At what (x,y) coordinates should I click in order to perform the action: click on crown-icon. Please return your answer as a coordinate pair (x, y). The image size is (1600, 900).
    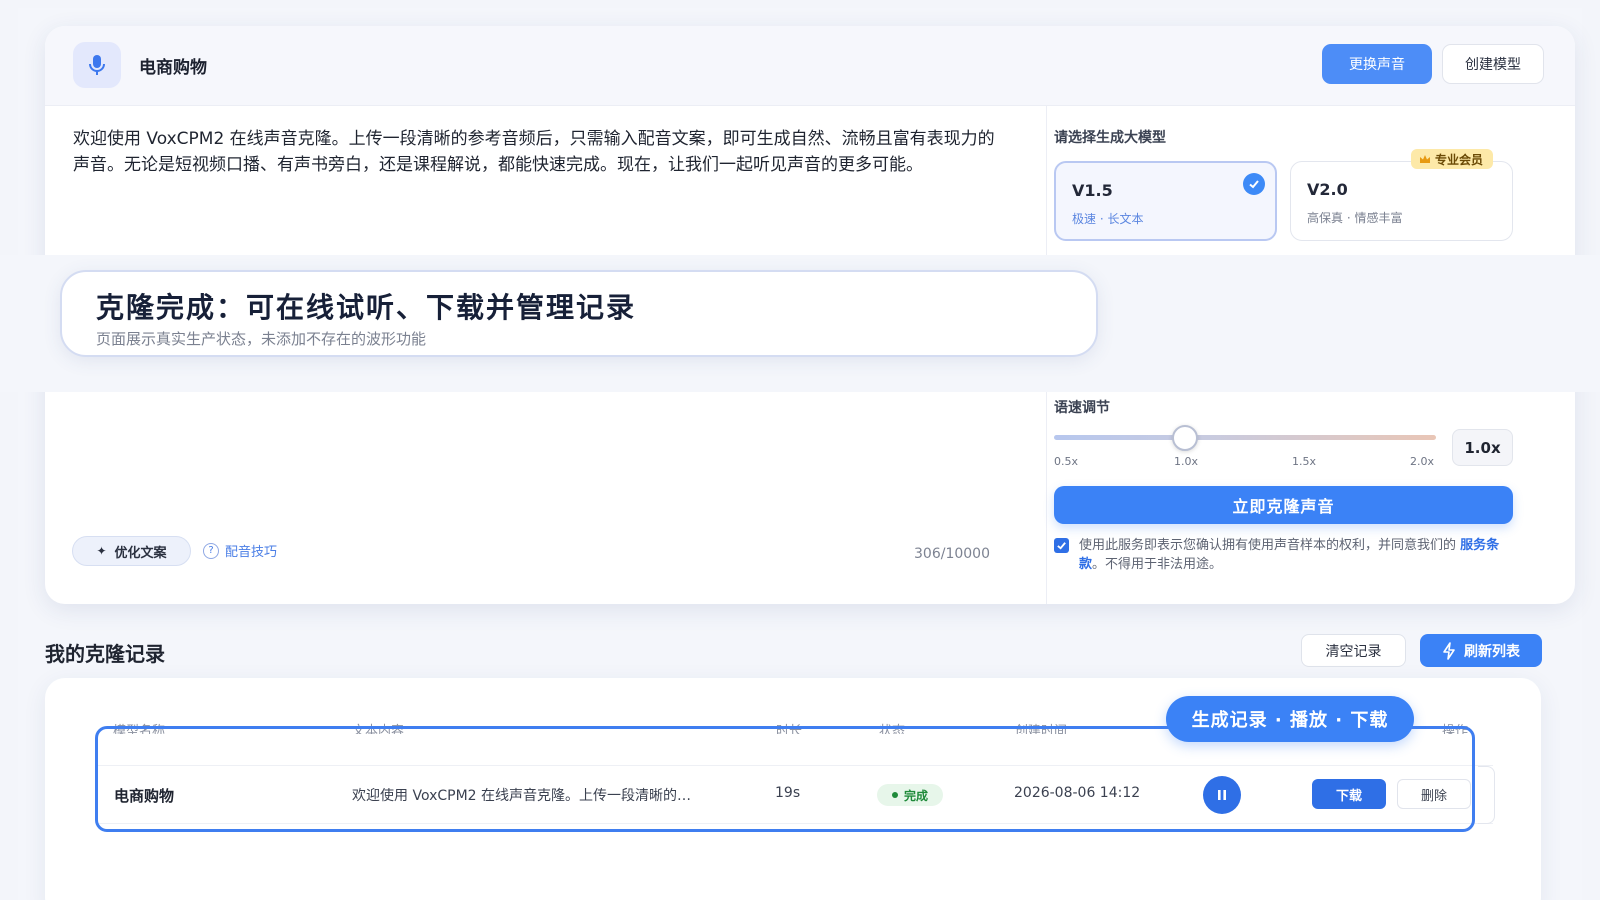
    Looking at the image, I should click on (1425, 159).